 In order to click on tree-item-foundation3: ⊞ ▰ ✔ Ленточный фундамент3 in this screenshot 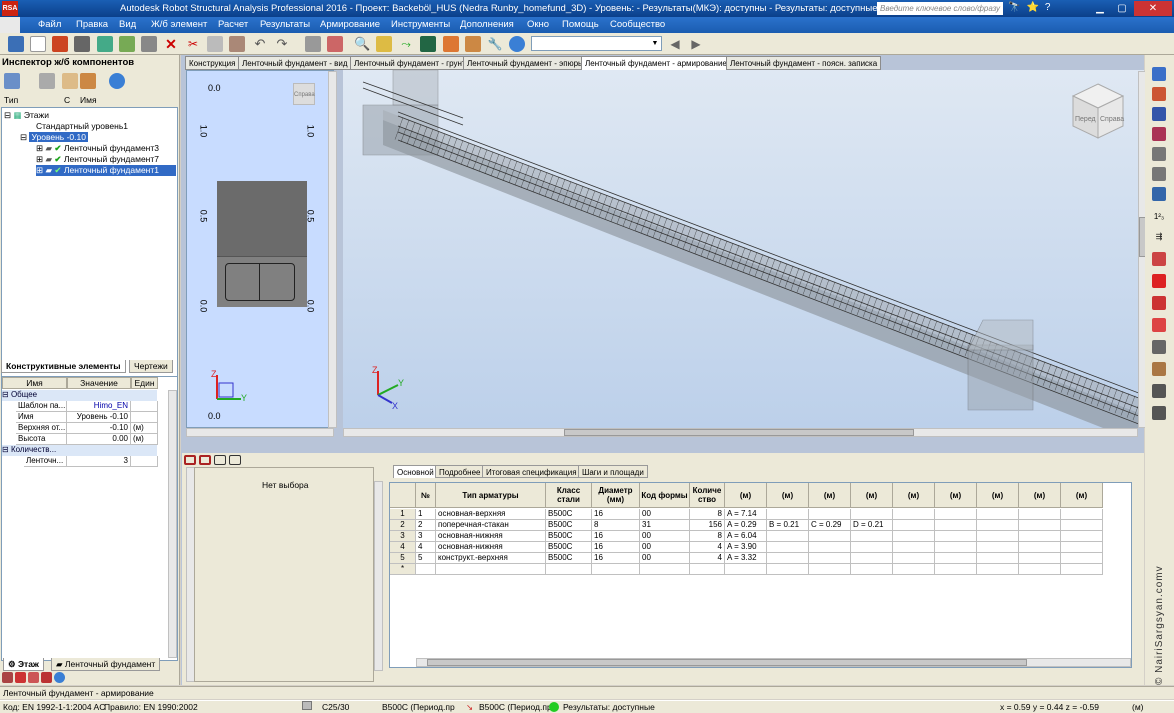, I will do `click(97, 148)`.